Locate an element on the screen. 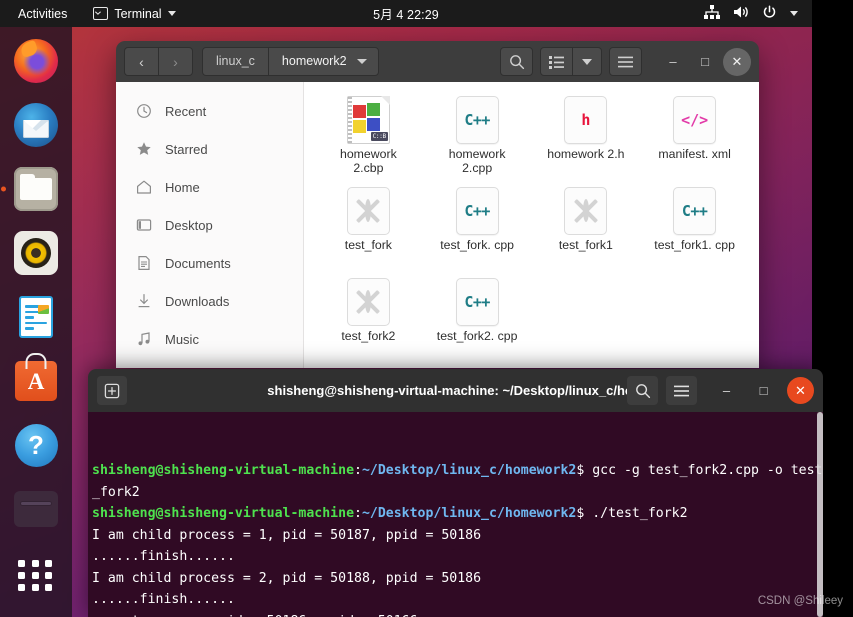 The width and height of the screenshot is (853, 617). minimize-button: – is located at coordinates (673, 62).